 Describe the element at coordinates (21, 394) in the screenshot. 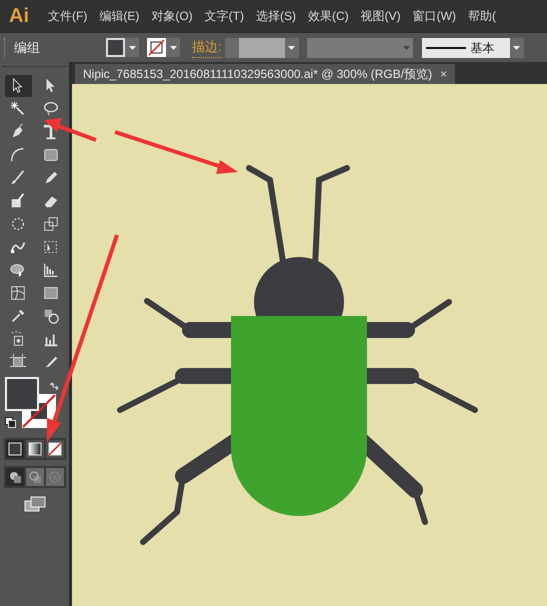

I see `fill-color-swatch` at that location.